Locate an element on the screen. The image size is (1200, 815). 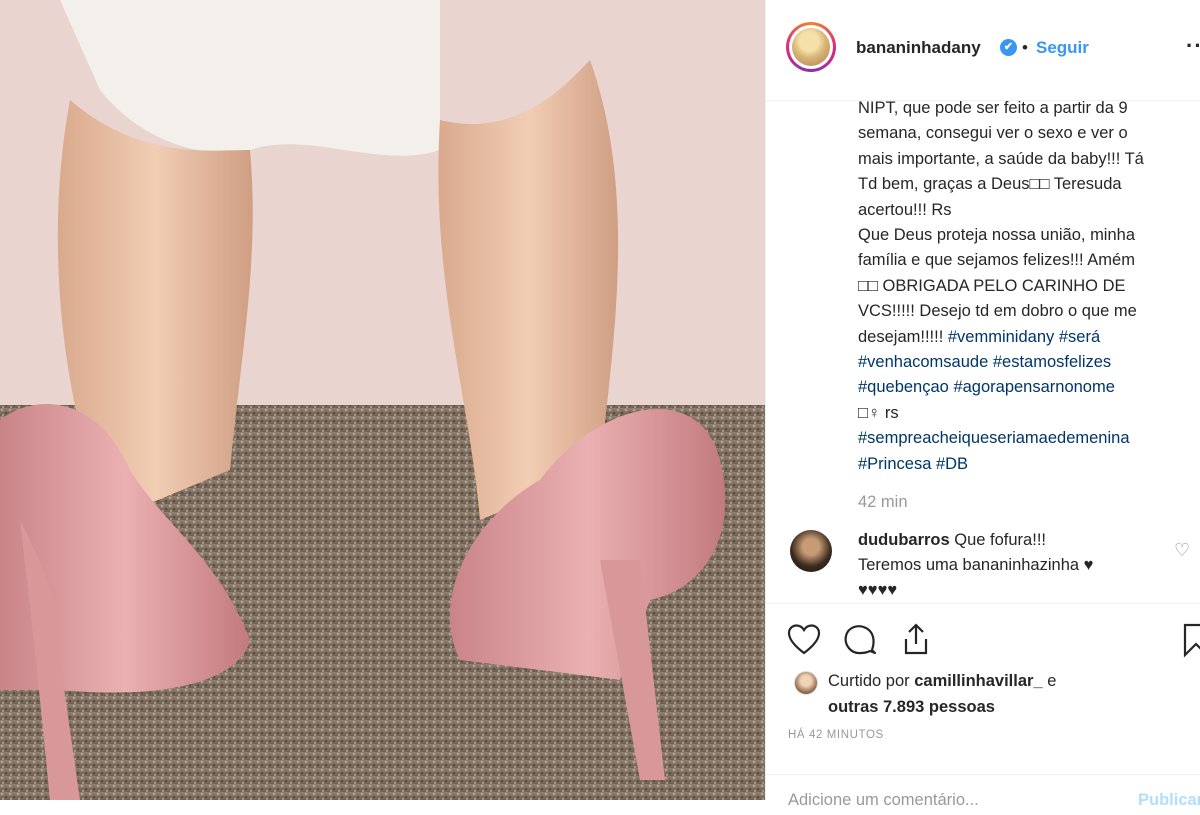
comment-username: dudubarros is located at coordinates (904, 540).